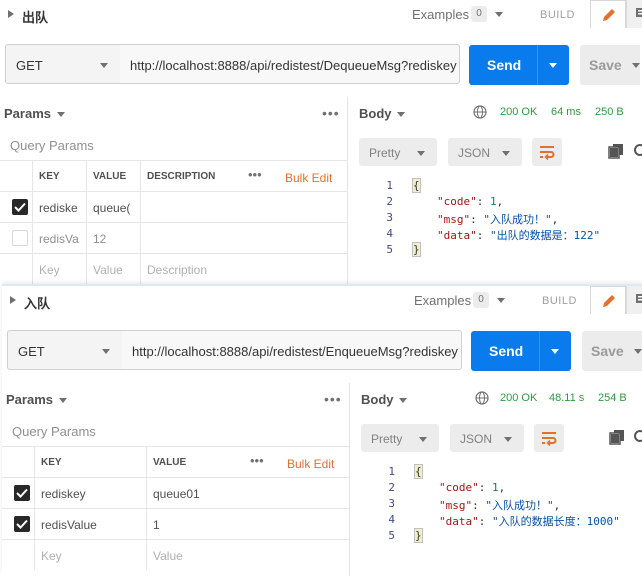  What do you see at coordinates (609, 112) in the screenshot?
I see `response-size: 250 B` at bounding box center [609, 112].